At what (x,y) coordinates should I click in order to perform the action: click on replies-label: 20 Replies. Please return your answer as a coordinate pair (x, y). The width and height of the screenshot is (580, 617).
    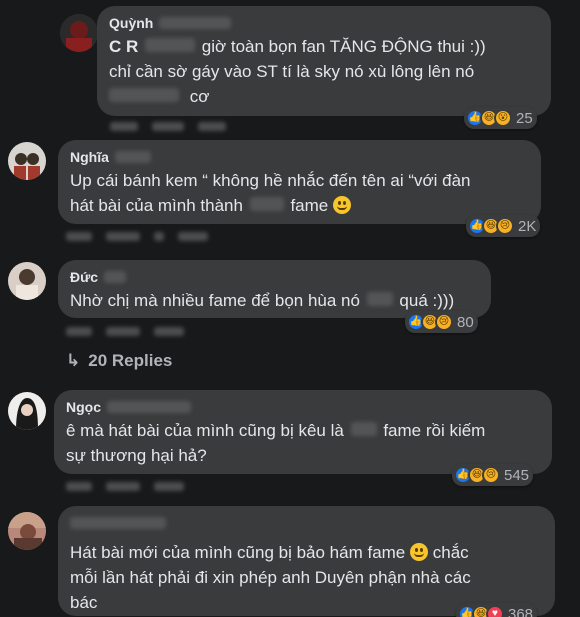
    Looking at the image, I should click on (130, 360).